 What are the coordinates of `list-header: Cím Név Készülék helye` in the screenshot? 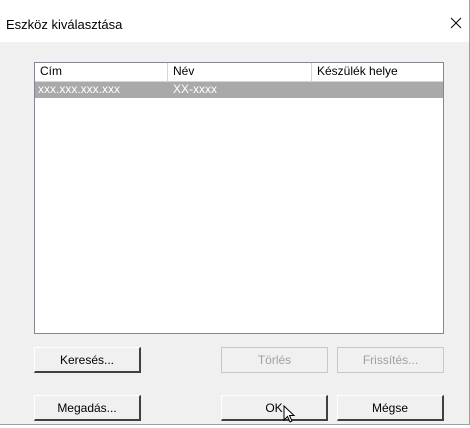 It's located at (239, 72).